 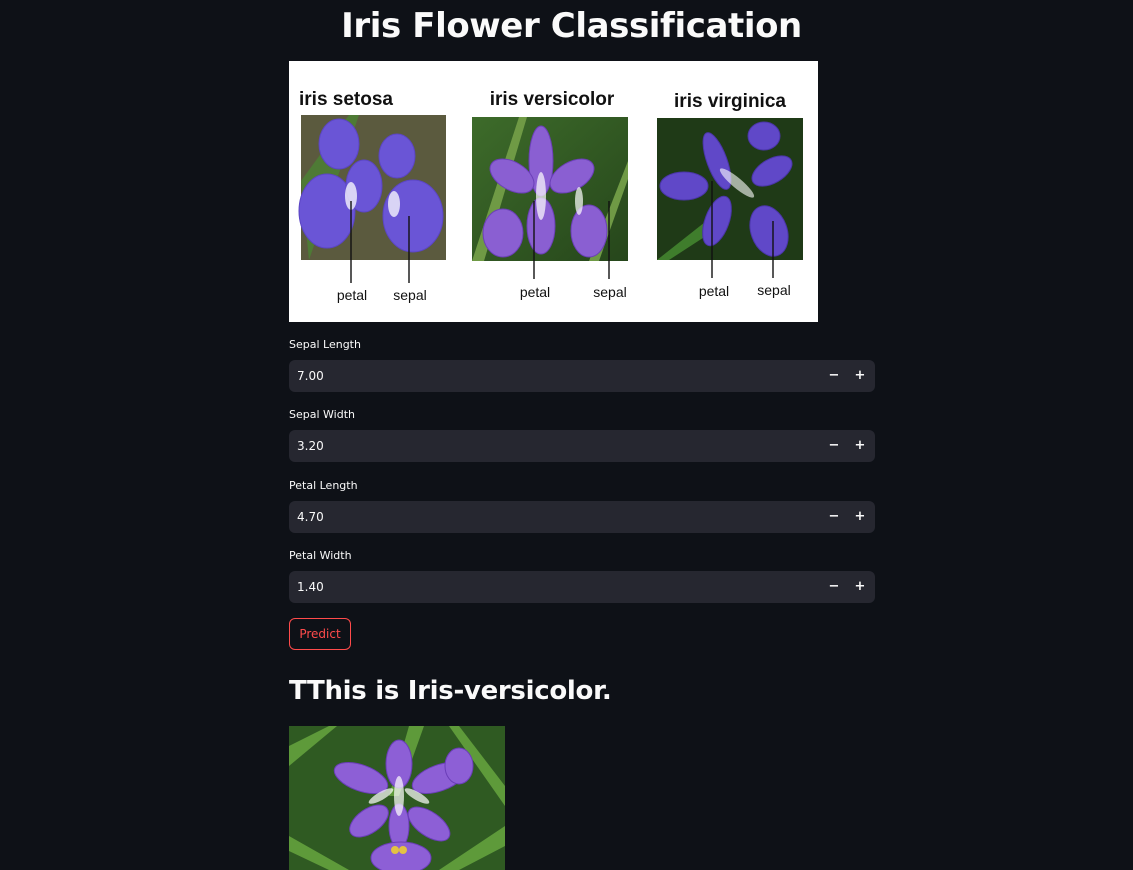 What do you see at coordinates (547, 446) in the screenshot?
I see `sepal-width-input` at bounding box center [547, 446].